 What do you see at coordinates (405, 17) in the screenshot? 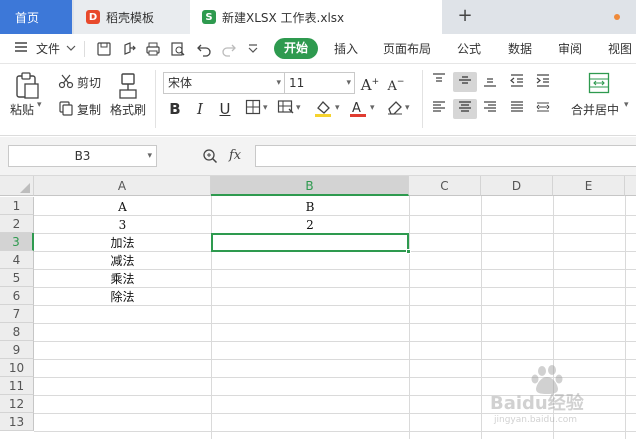
I see `tab-current-file: S 新建XLSX 工作表.xlsx` at bounding box center [405, 17].